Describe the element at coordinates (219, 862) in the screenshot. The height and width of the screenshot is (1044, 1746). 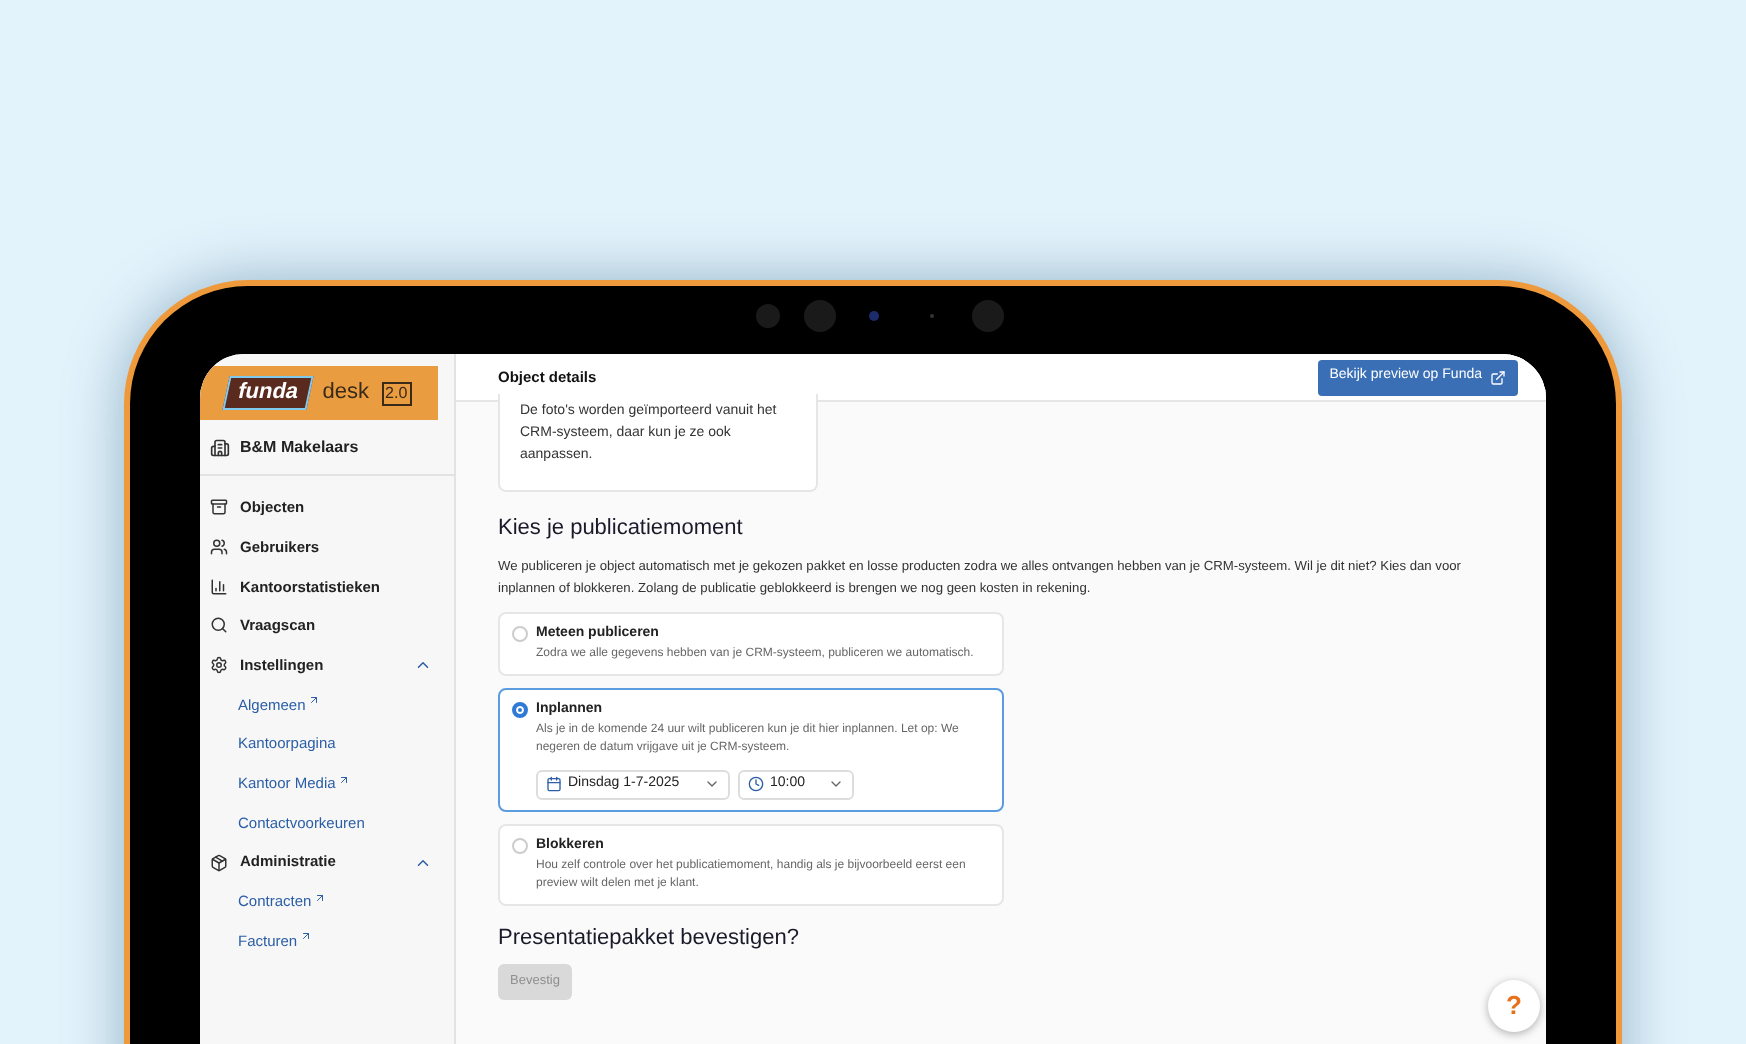
I see `box-icon` at that location.